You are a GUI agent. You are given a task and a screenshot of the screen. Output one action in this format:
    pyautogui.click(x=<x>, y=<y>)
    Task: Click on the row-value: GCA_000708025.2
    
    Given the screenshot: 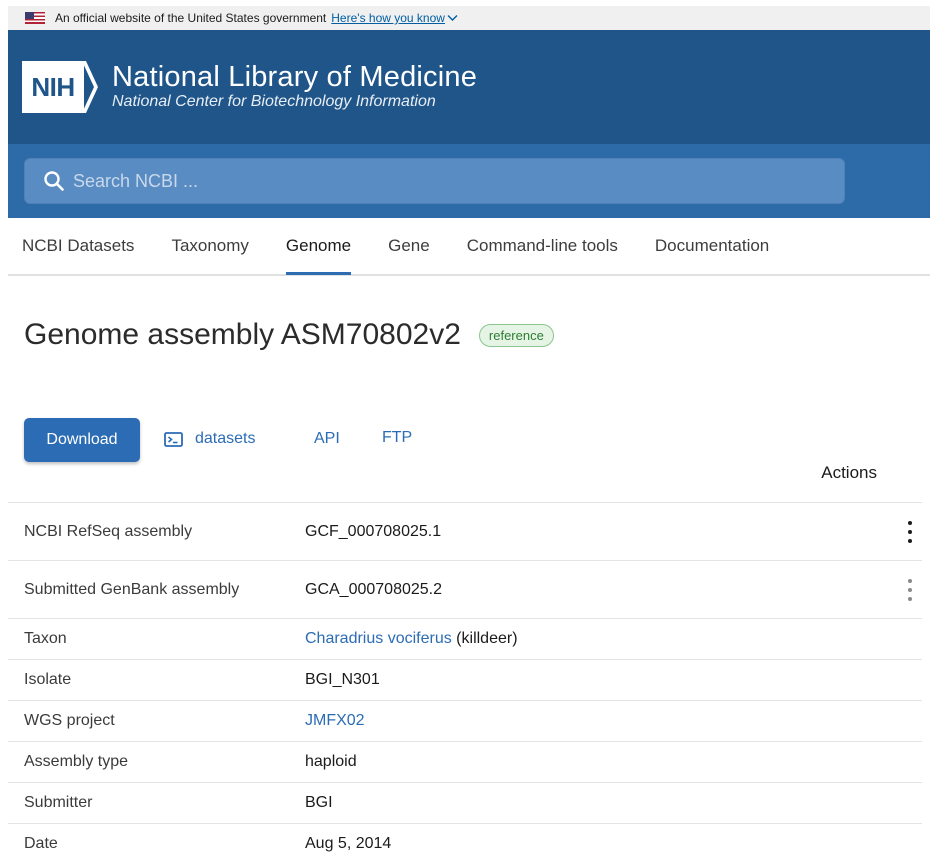 What is the action you would take?
    pyautogui.click(x=373, y=589)
    